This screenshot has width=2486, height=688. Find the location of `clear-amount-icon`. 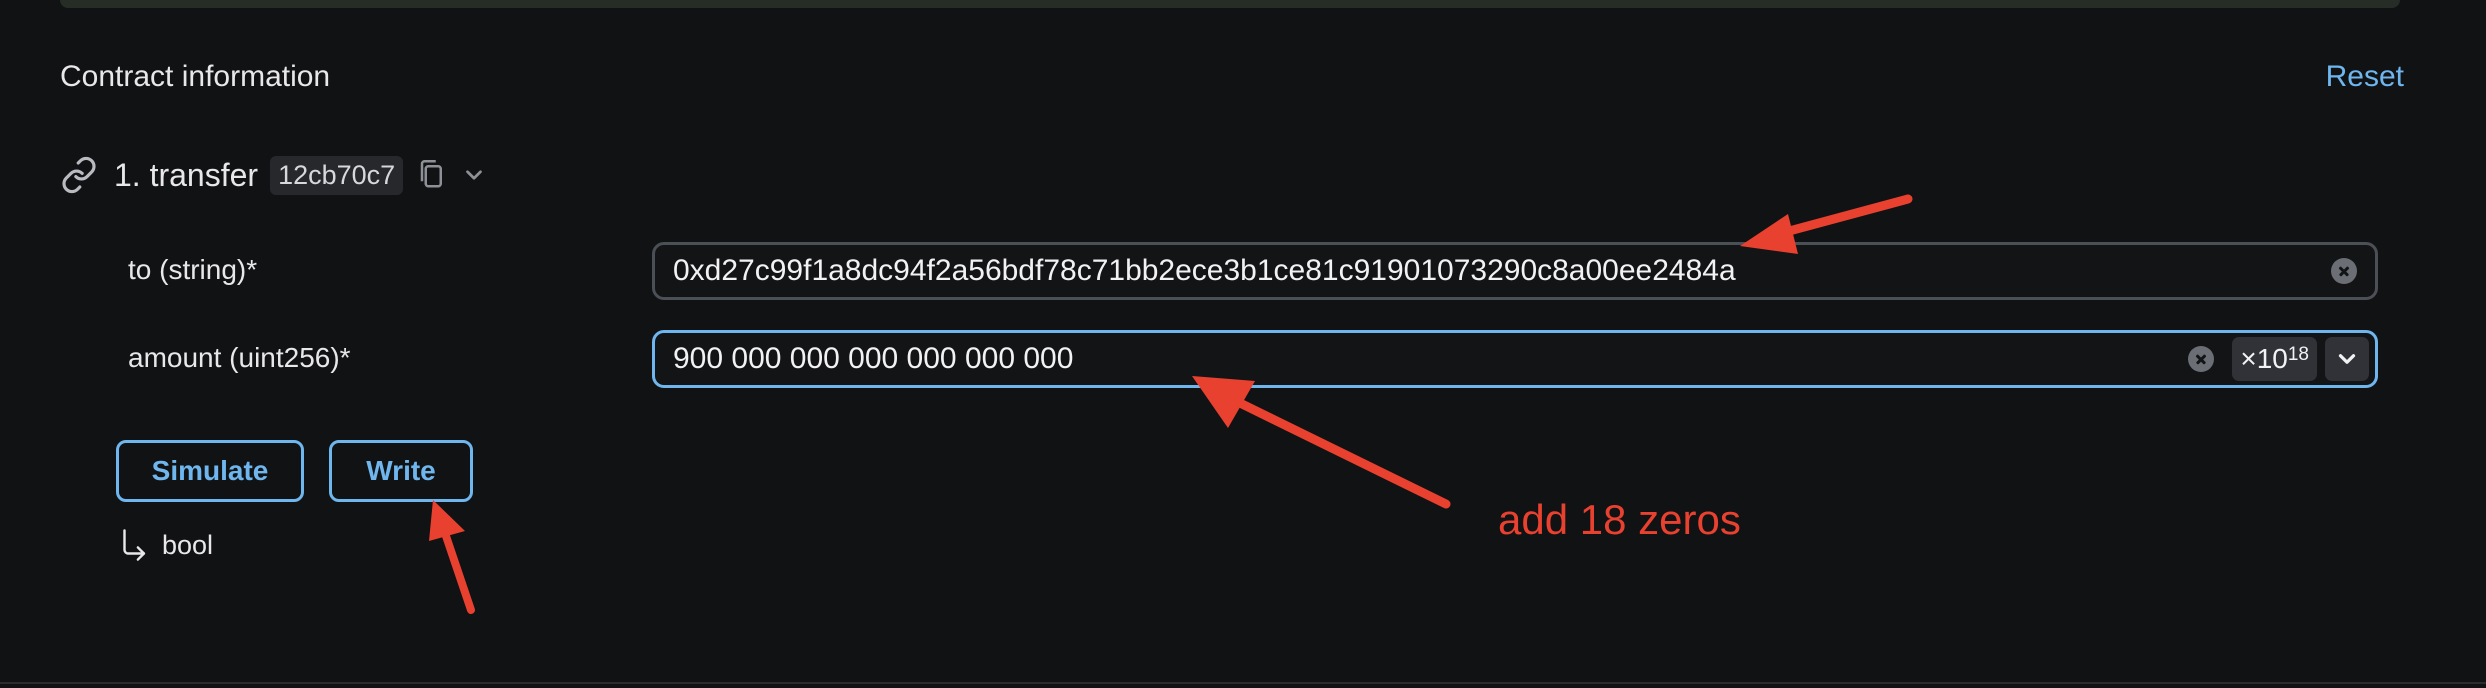

clear-amount-icon is located at coordinates (2201, 359).